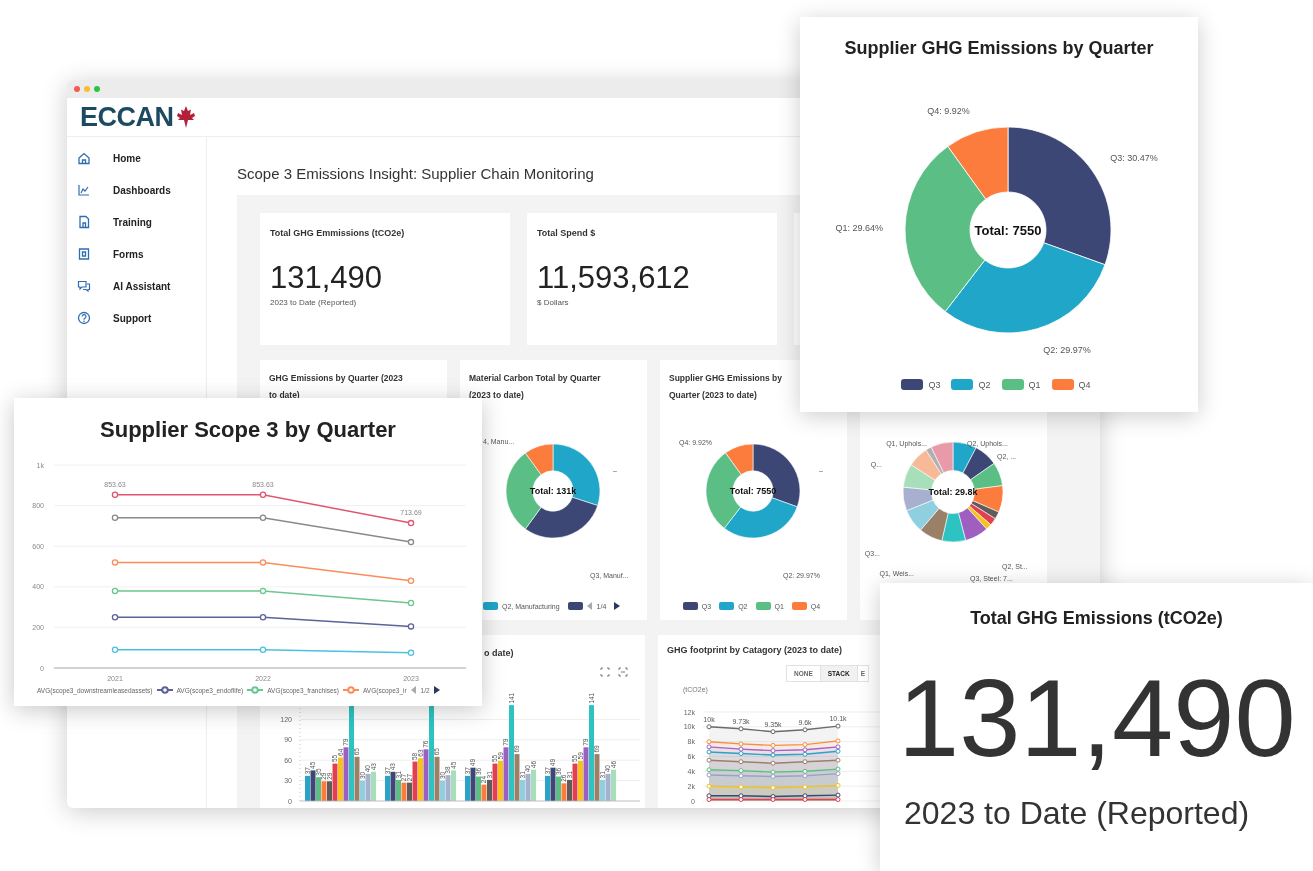  Describe the element at coordinates (1134, 158) in the screenshot. I see `slice-label: Q3: 30.47%` at that location.